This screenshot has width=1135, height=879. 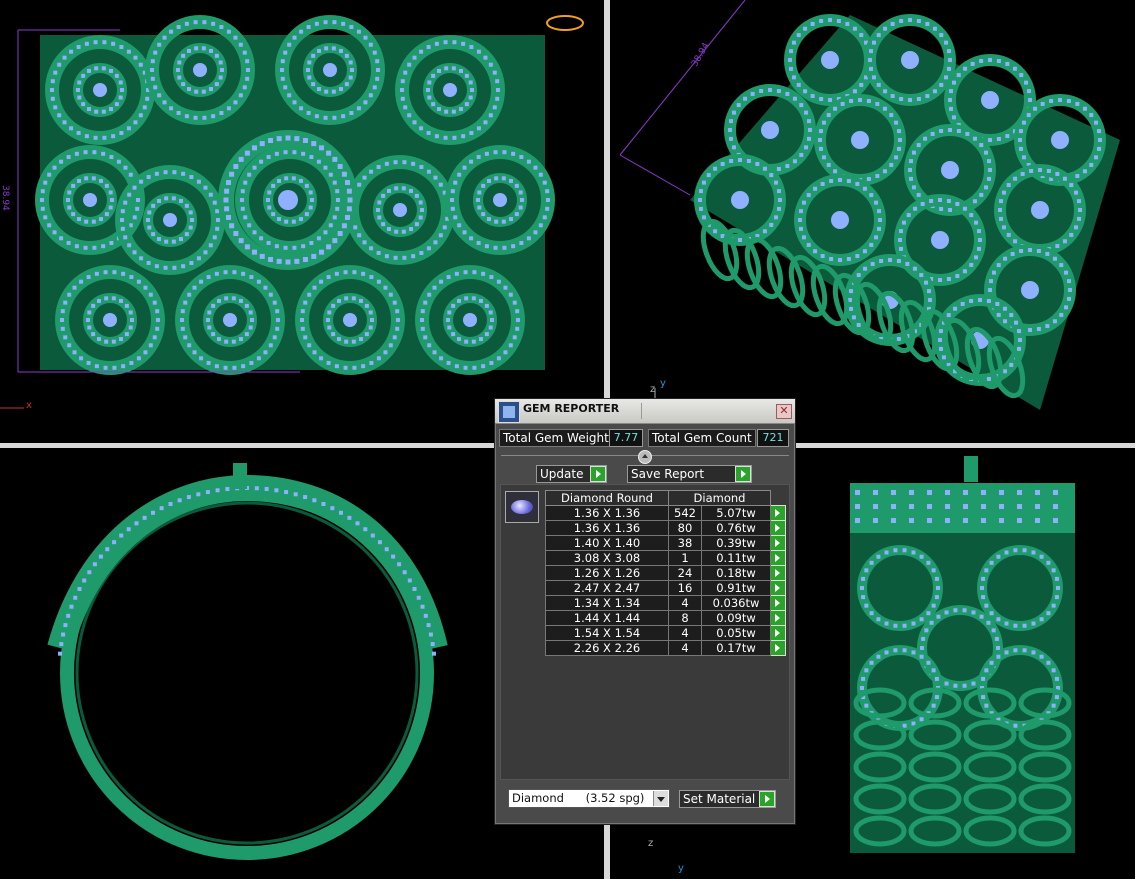 What do you see at coordinates (736, 633) in the screenshot?
I see `gem-weight-cell: 0.05tw` at bounding box center [736, 633].